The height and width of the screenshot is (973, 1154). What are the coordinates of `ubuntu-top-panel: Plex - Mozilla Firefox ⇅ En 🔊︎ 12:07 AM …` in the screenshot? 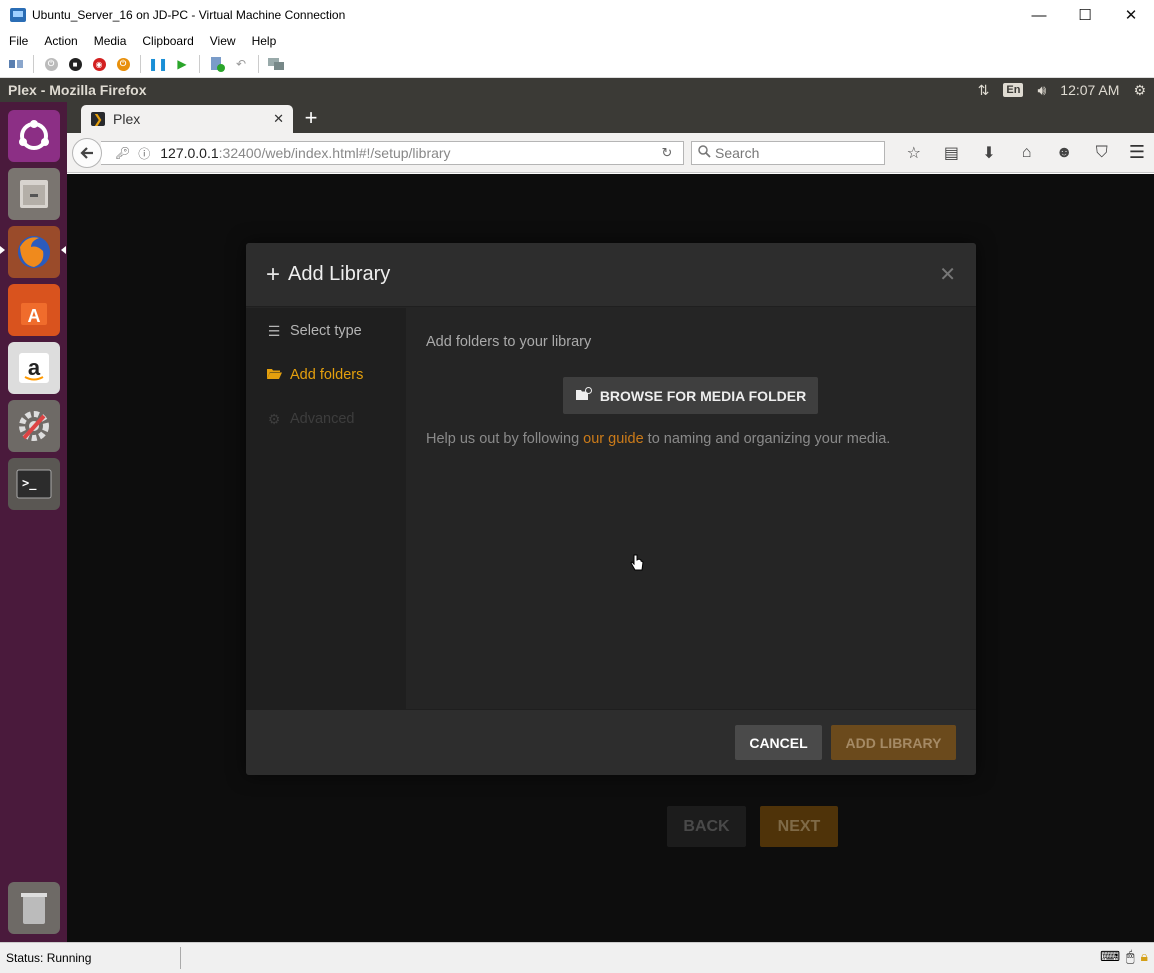 It's located at (577, 90).